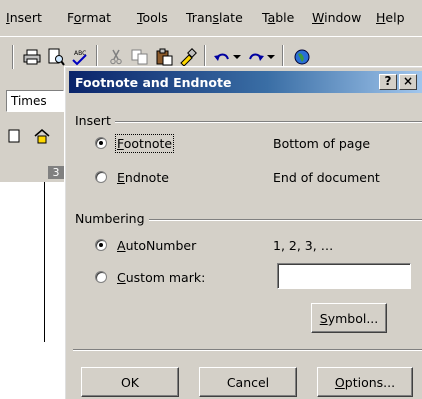  What do you see at coordinates (44, 262) in the screenshot?
I see `document-margin-line` at bounding box center [44, 262].